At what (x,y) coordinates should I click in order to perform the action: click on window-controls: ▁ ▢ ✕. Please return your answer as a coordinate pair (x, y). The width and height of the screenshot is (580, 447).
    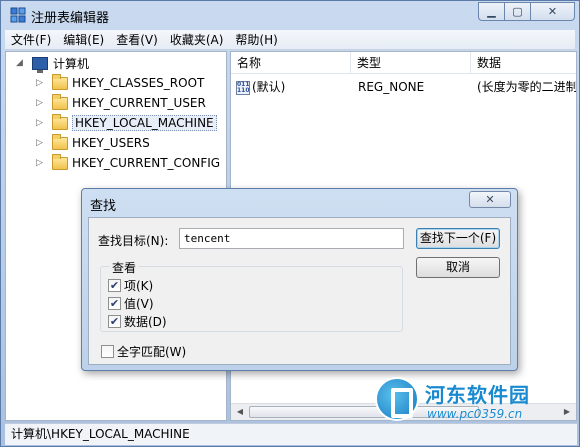
    Looking at the image, I should click on (526, 12).